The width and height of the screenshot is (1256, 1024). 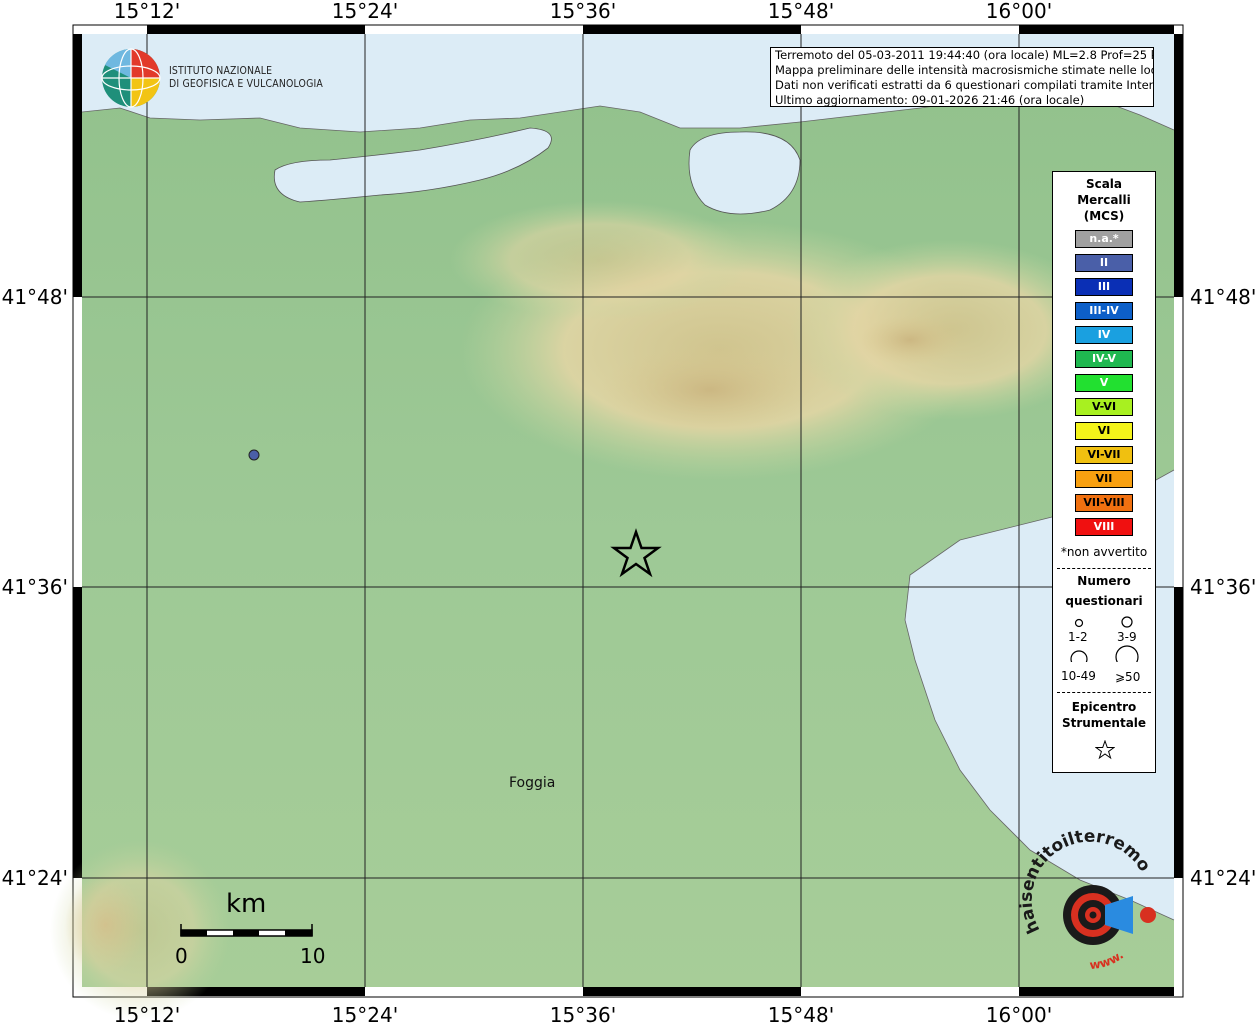 What do you see at coordinates (365, 11) in the screenshot?
I see `lon-label-top: 15°24'` at bounding box center [365, 11].